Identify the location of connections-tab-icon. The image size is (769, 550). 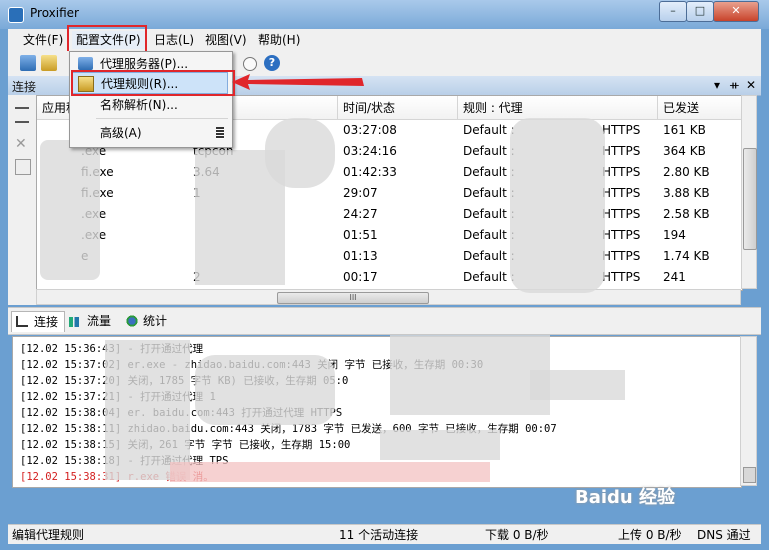
(22, 321).